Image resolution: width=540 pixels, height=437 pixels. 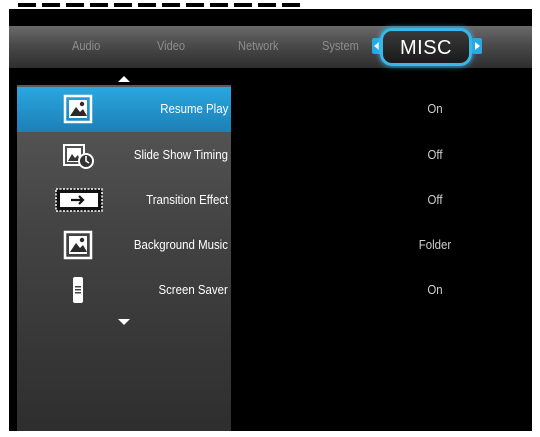 I want to click on transition-effect-value: Off, so click(x=435, y=199).